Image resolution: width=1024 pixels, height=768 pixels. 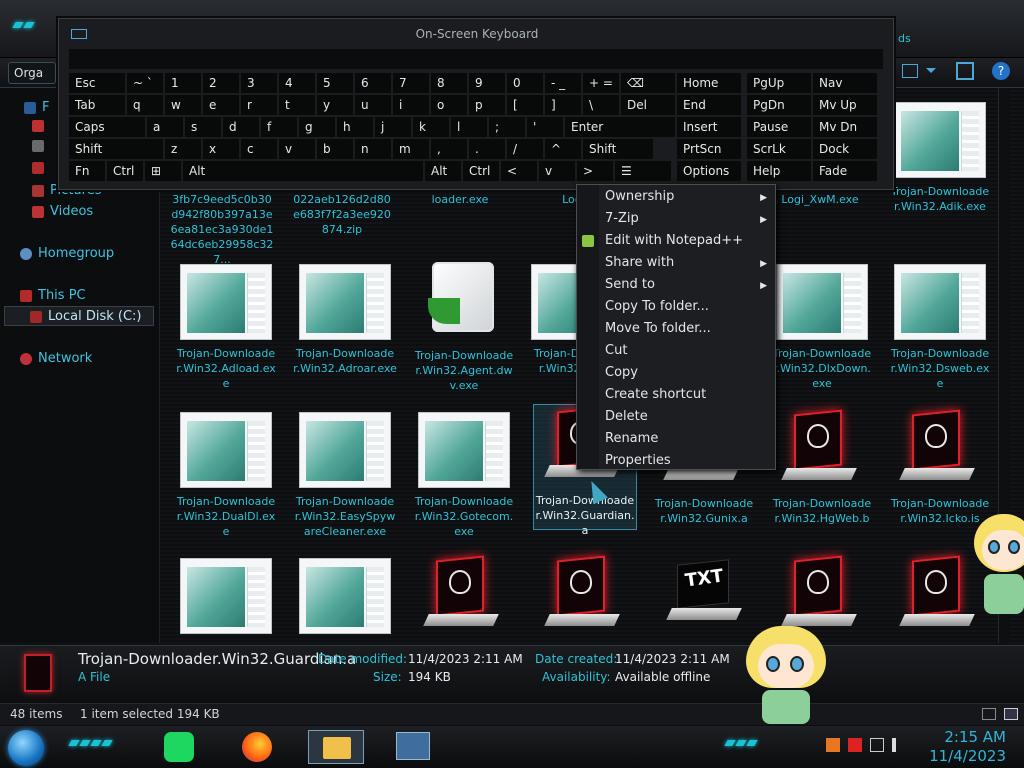 I want to click on key-row1-9: 8, so click(x=449, y=83).